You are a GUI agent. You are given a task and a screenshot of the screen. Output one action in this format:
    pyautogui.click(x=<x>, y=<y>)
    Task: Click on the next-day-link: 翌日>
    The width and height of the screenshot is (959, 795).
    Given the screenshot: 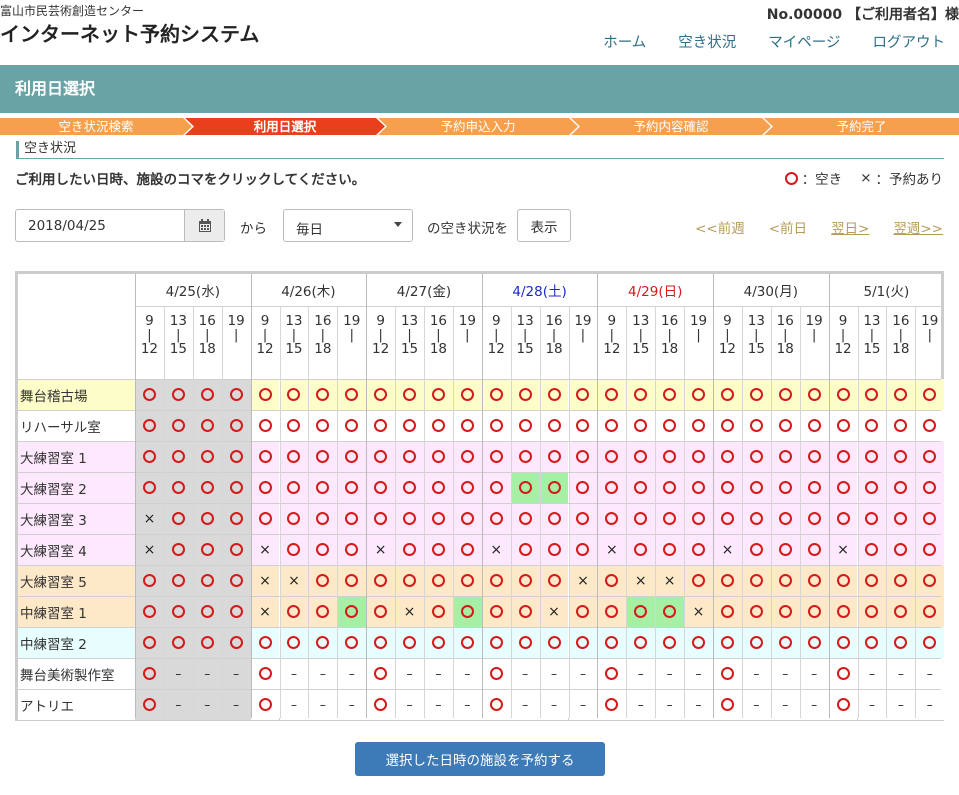 What is the action you would take?
    pyautogui.click(x=850, y=227)
    